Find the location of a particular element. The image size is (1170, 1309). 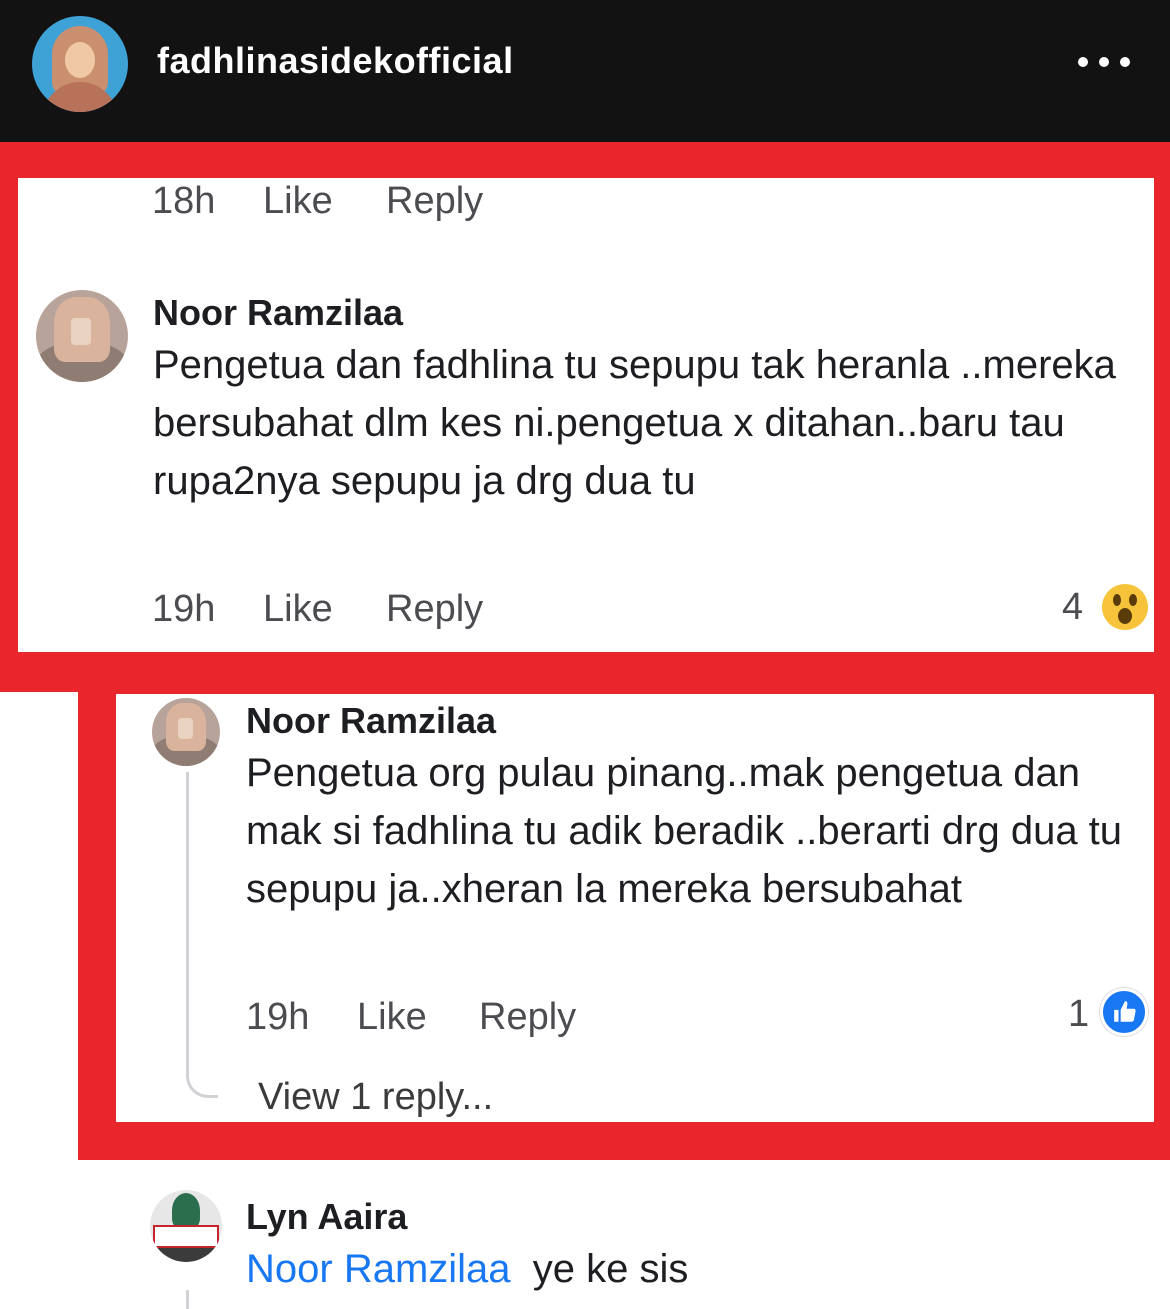

reaction-count: 4 is located at coordinates (1072, 607).